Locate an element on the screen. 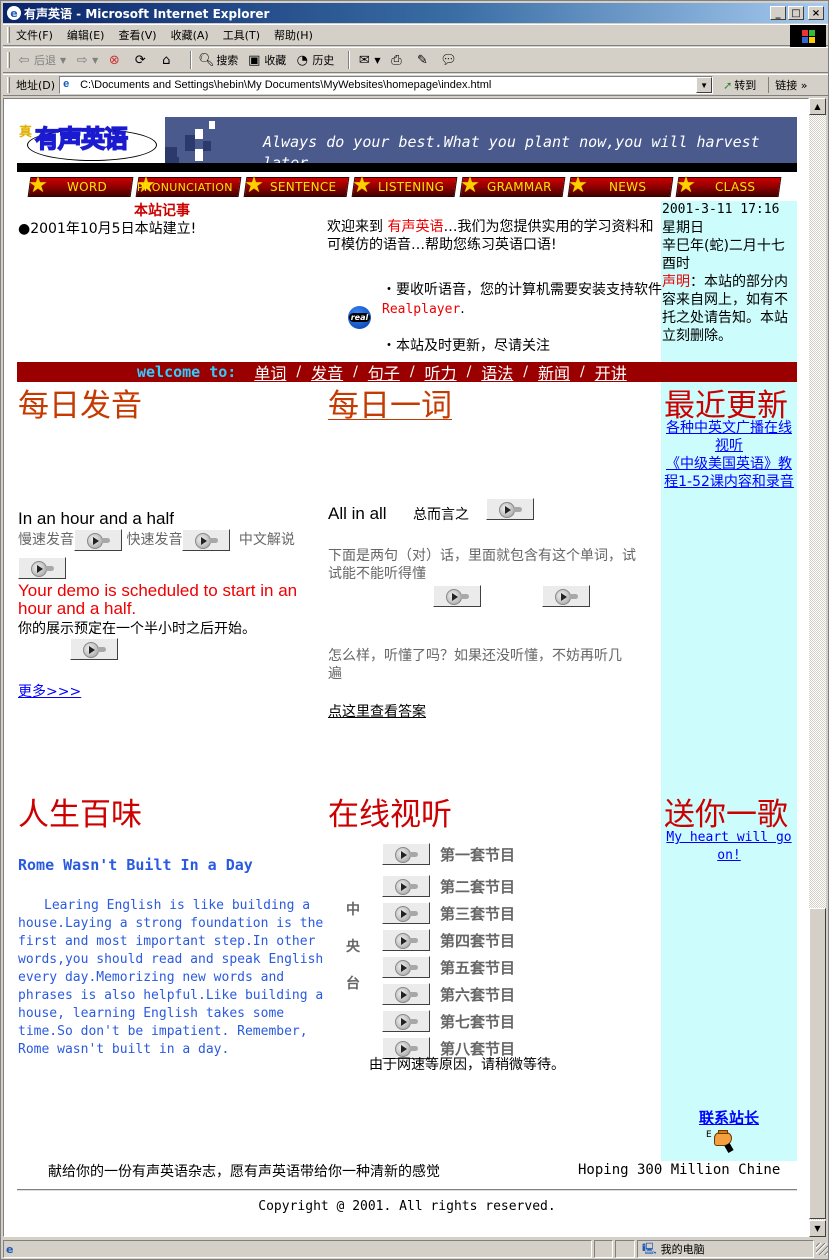 The height and width of the screenshot is (1260, 829). recent-link-american-english: 《中级美国英语》教程1-52课内容和录音 is located at coordinates (729, 473).